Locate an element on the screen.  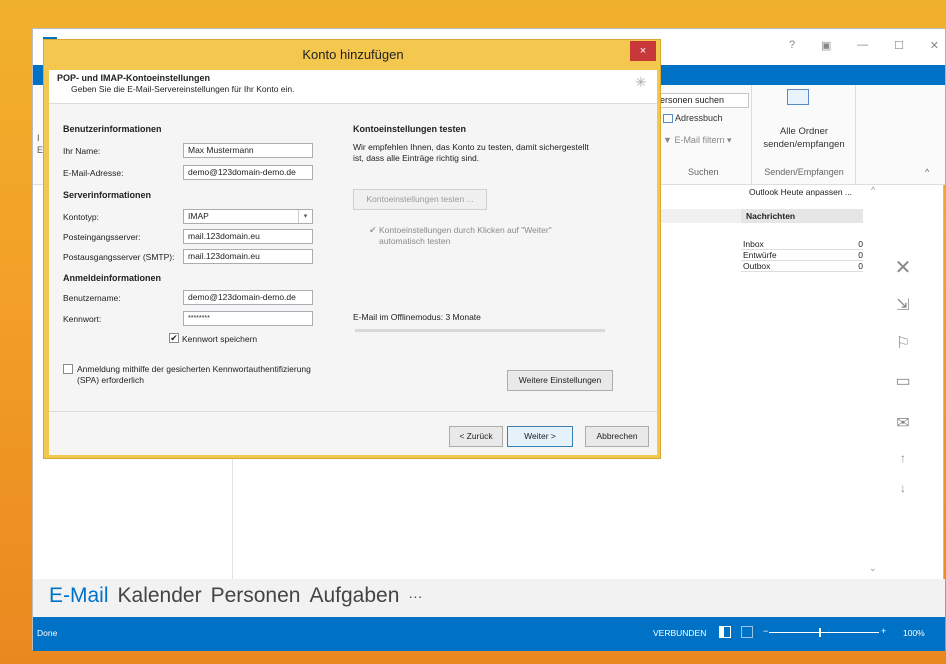
dialog-footer: < Zurück Weiter > Abbrechen is located at coordinates (353, 433).